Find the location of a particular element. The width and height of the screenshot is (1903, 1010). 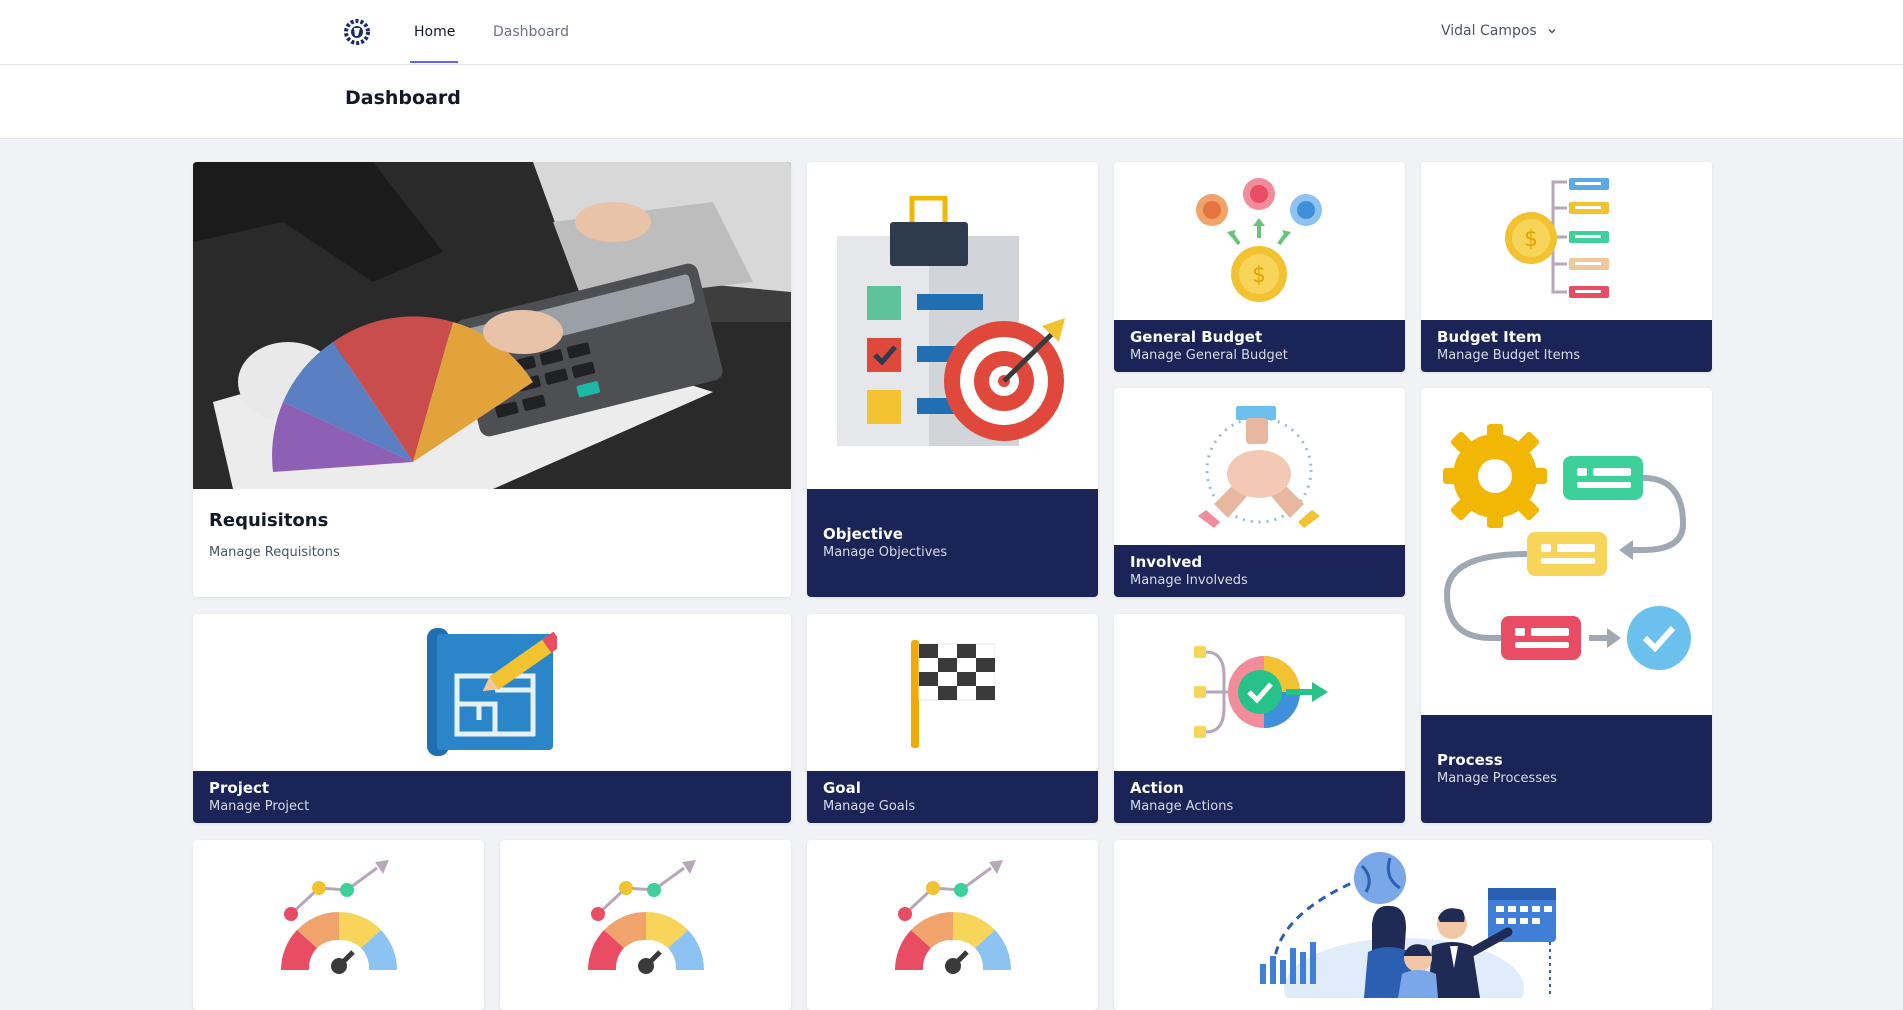

card-goal: Goal Manage Goals is located at coordinates (952, 718).